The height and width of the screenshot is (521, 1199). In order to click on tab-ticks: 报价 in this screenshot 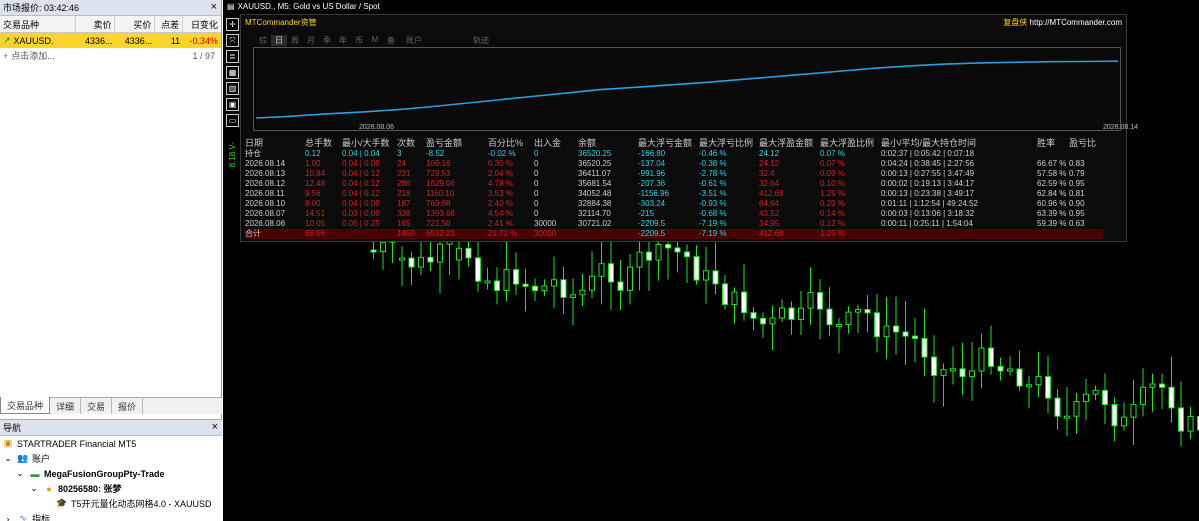, I will do `click(128, 406)`.